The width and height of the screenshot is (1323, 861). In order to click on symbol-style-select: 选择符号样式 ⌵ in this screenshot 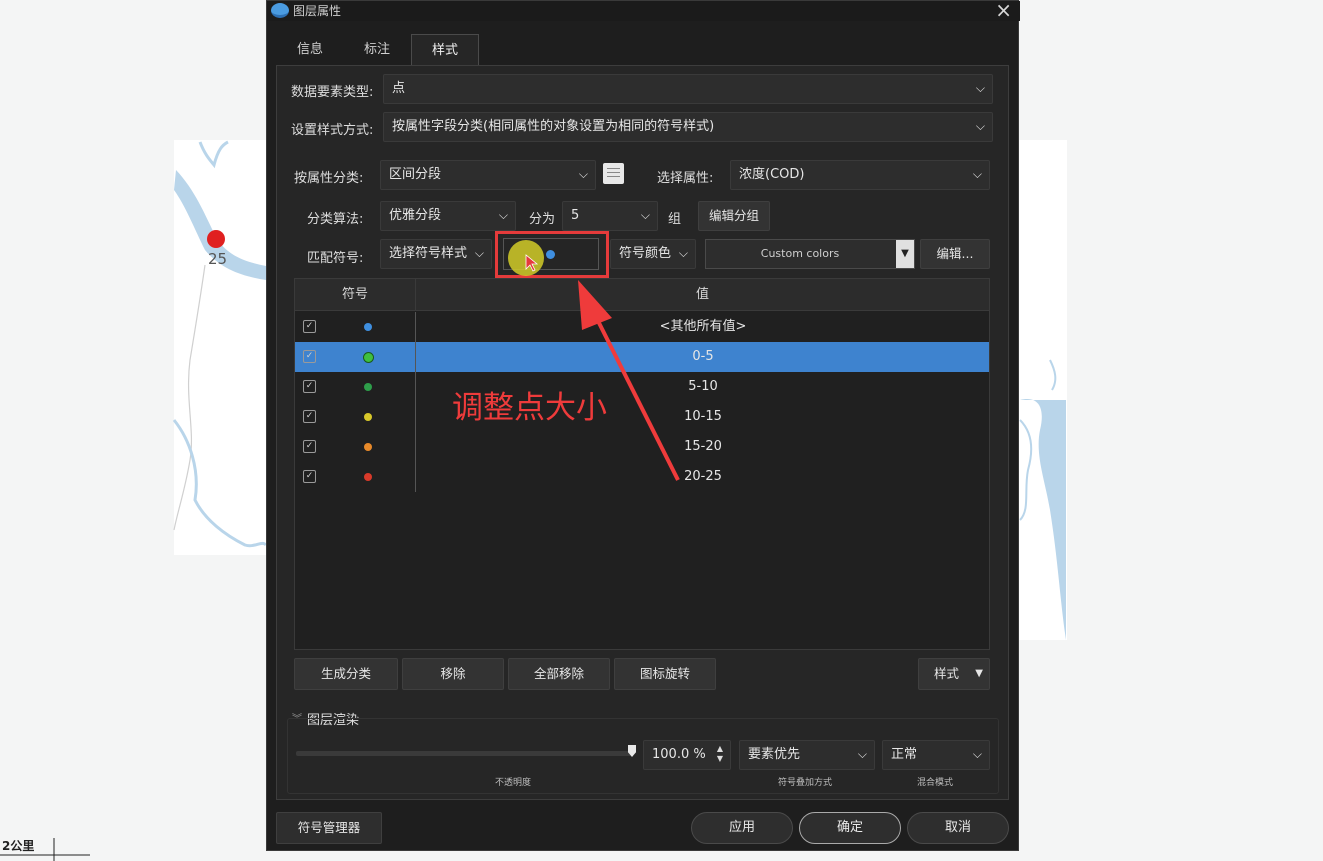, I will do `click(436, 254)`.